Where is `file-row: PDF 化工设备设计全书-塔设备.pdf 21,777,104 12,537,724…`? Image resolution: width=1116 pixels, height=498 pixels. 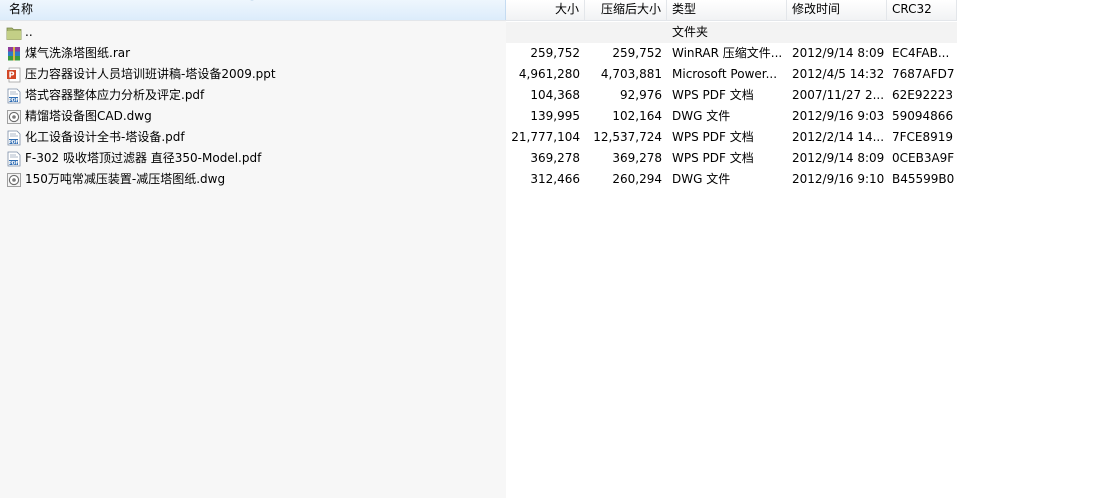 file-row: PDF 化工设备设计全书-塔设备.pdf 21,777,104 12,537,724… is located at coordinates (478, 137).